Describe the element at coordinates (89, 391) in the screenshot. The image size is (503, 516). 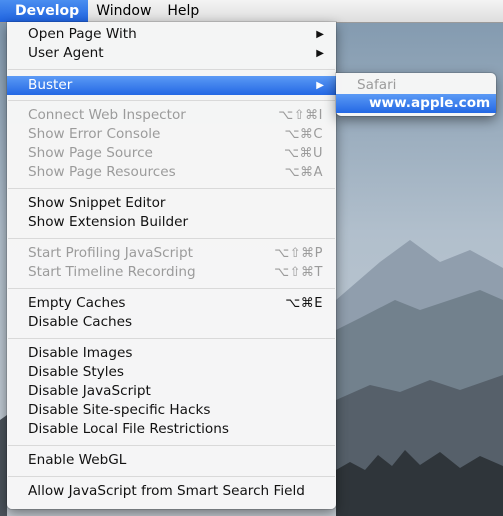
I see `menu-item-label: Disable JavaScript` at that location.